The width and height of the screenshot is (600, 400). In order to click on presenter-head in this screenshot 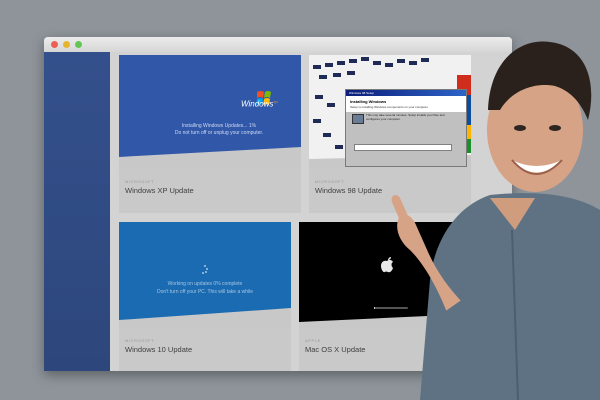, I will do `click(539, 116)`.